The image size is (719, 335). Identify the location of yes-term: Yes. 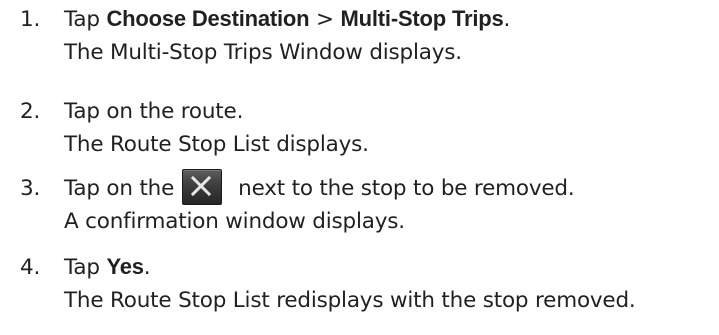
(125, 266).